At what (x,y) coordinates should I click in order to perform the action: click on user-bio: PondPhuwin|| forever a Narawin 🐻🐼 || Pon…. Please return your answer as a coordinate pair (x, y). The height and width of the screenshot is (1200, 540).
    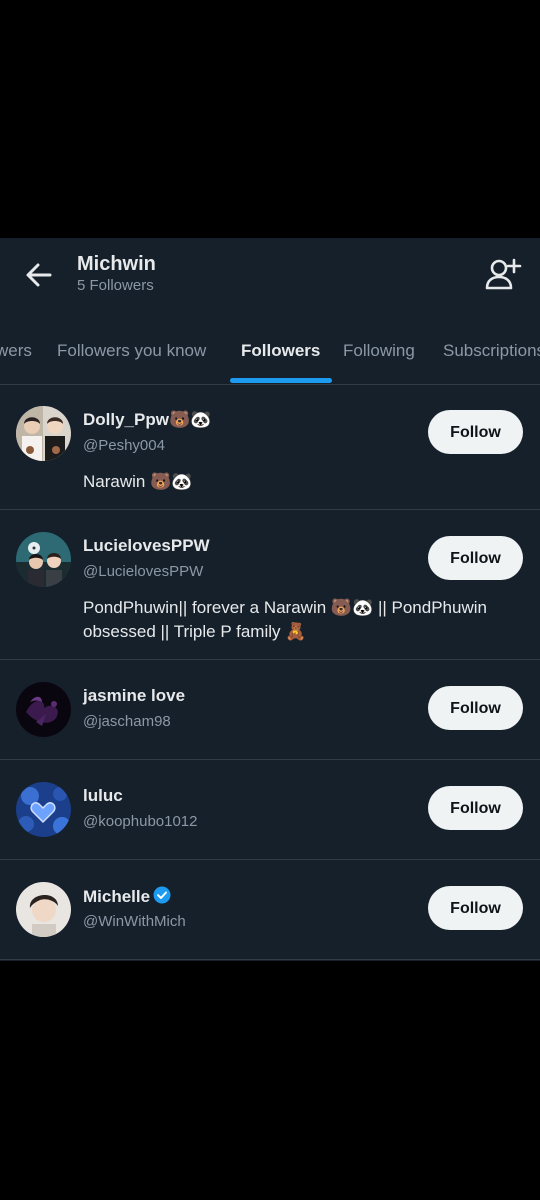
    Looking at the image, I should click on (303, 620).